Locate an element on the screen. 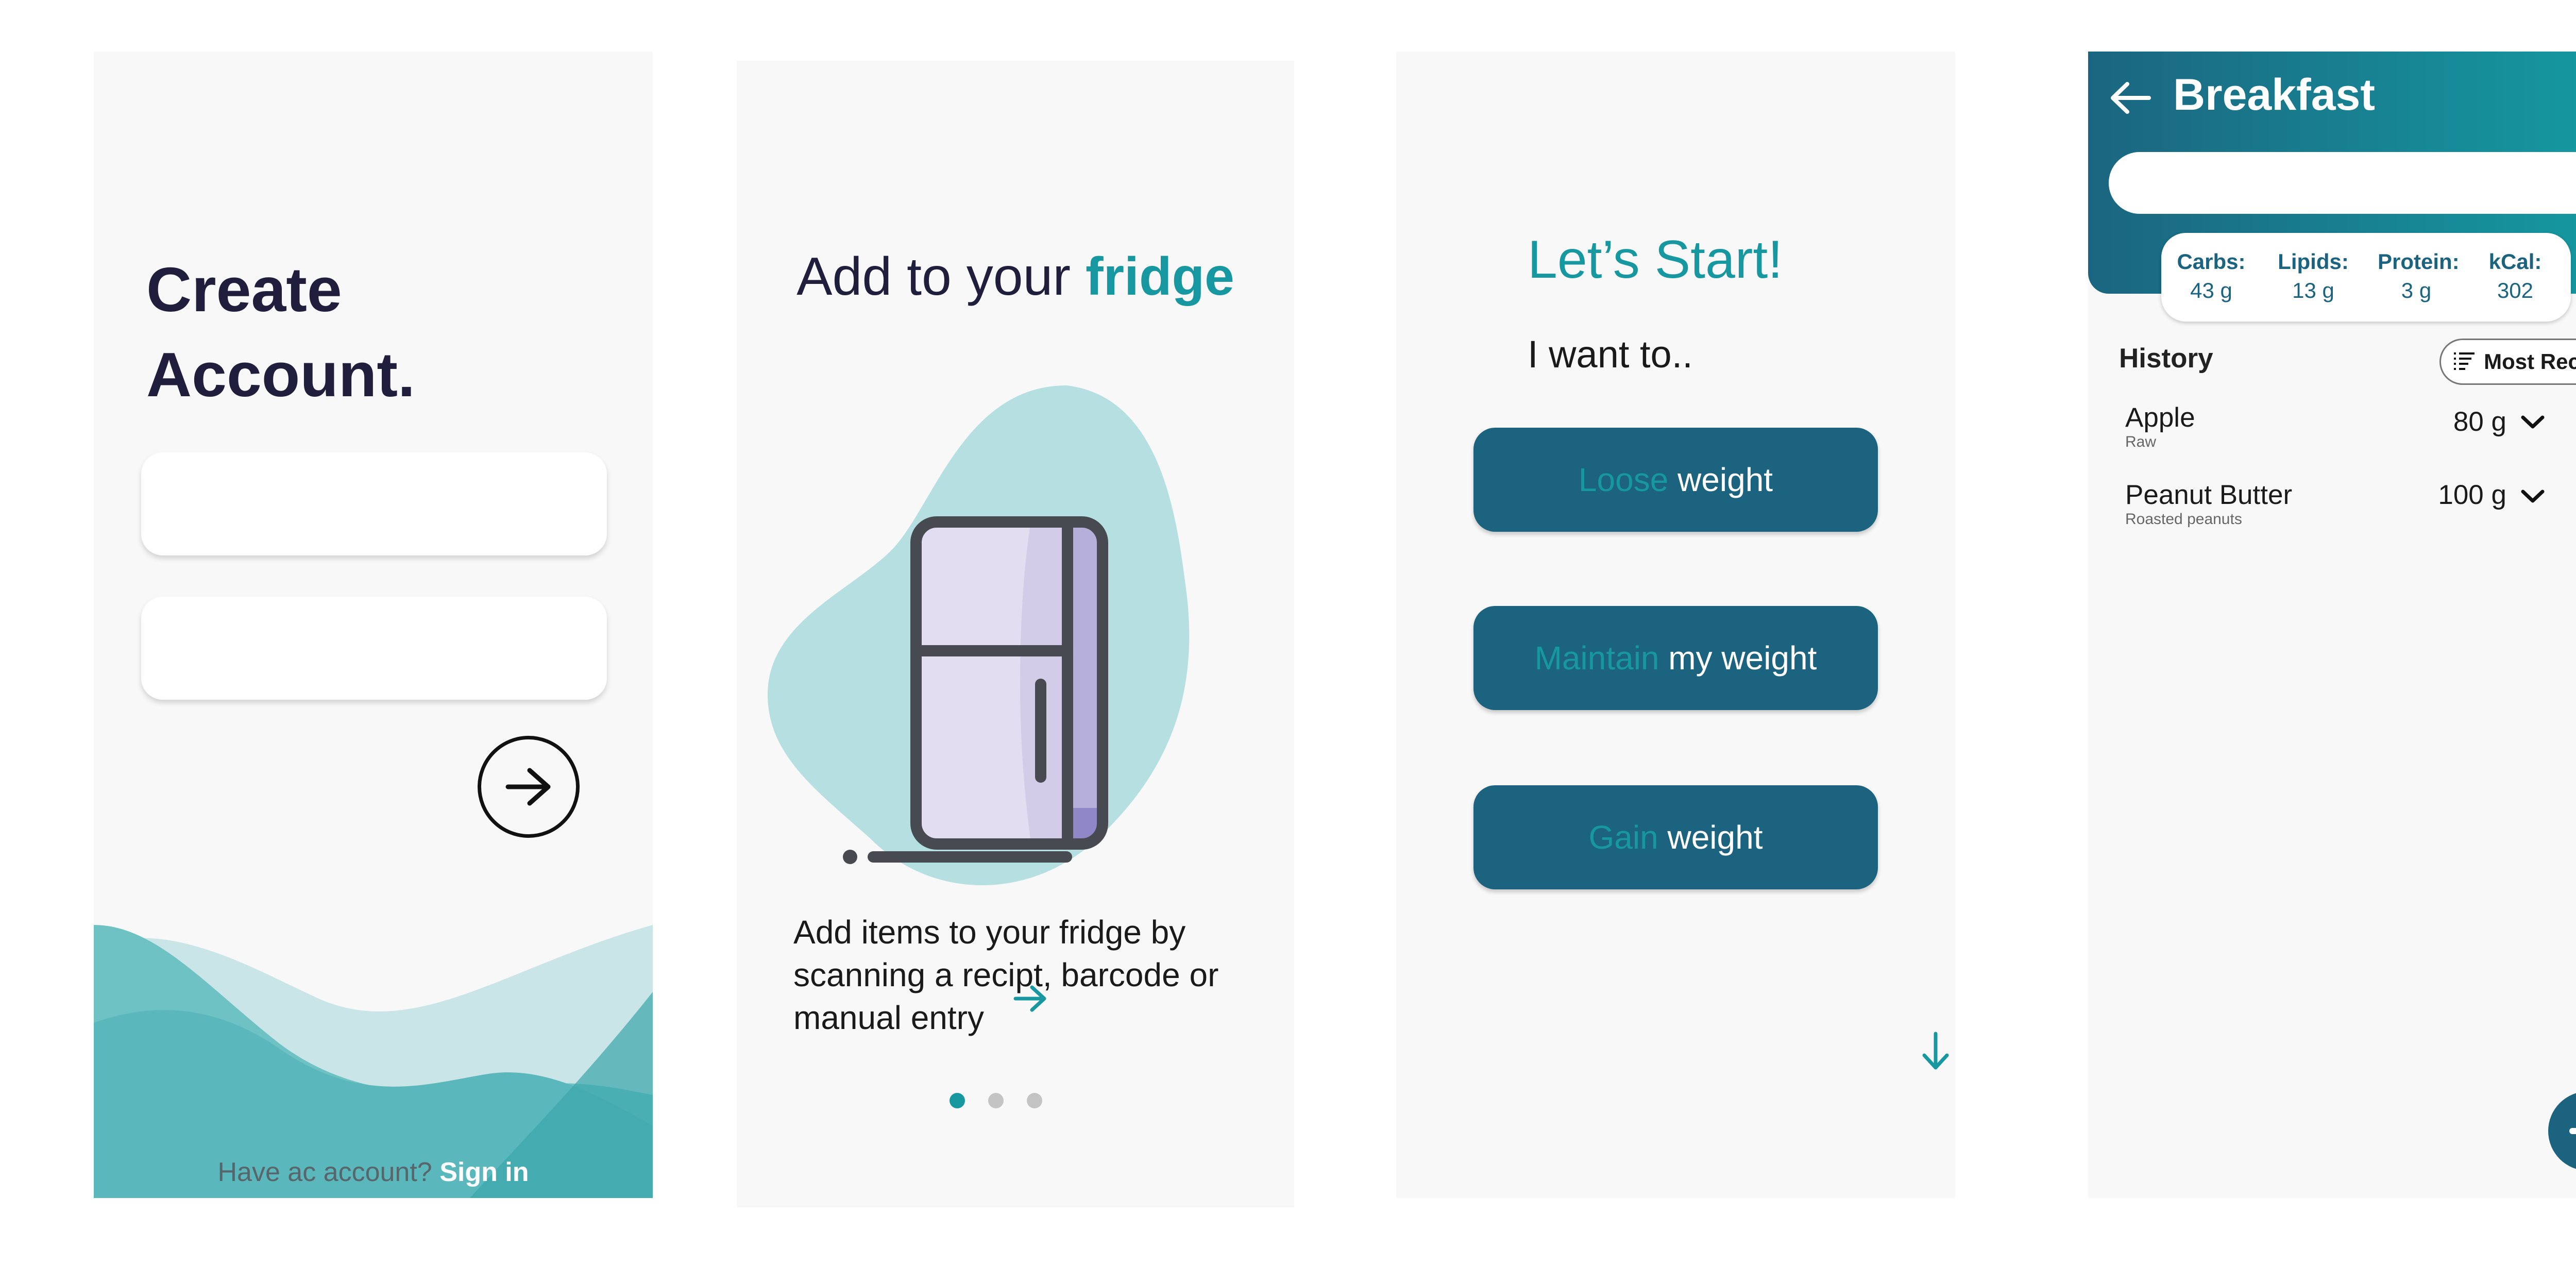  search-input is located at coordinates (2342, 183).